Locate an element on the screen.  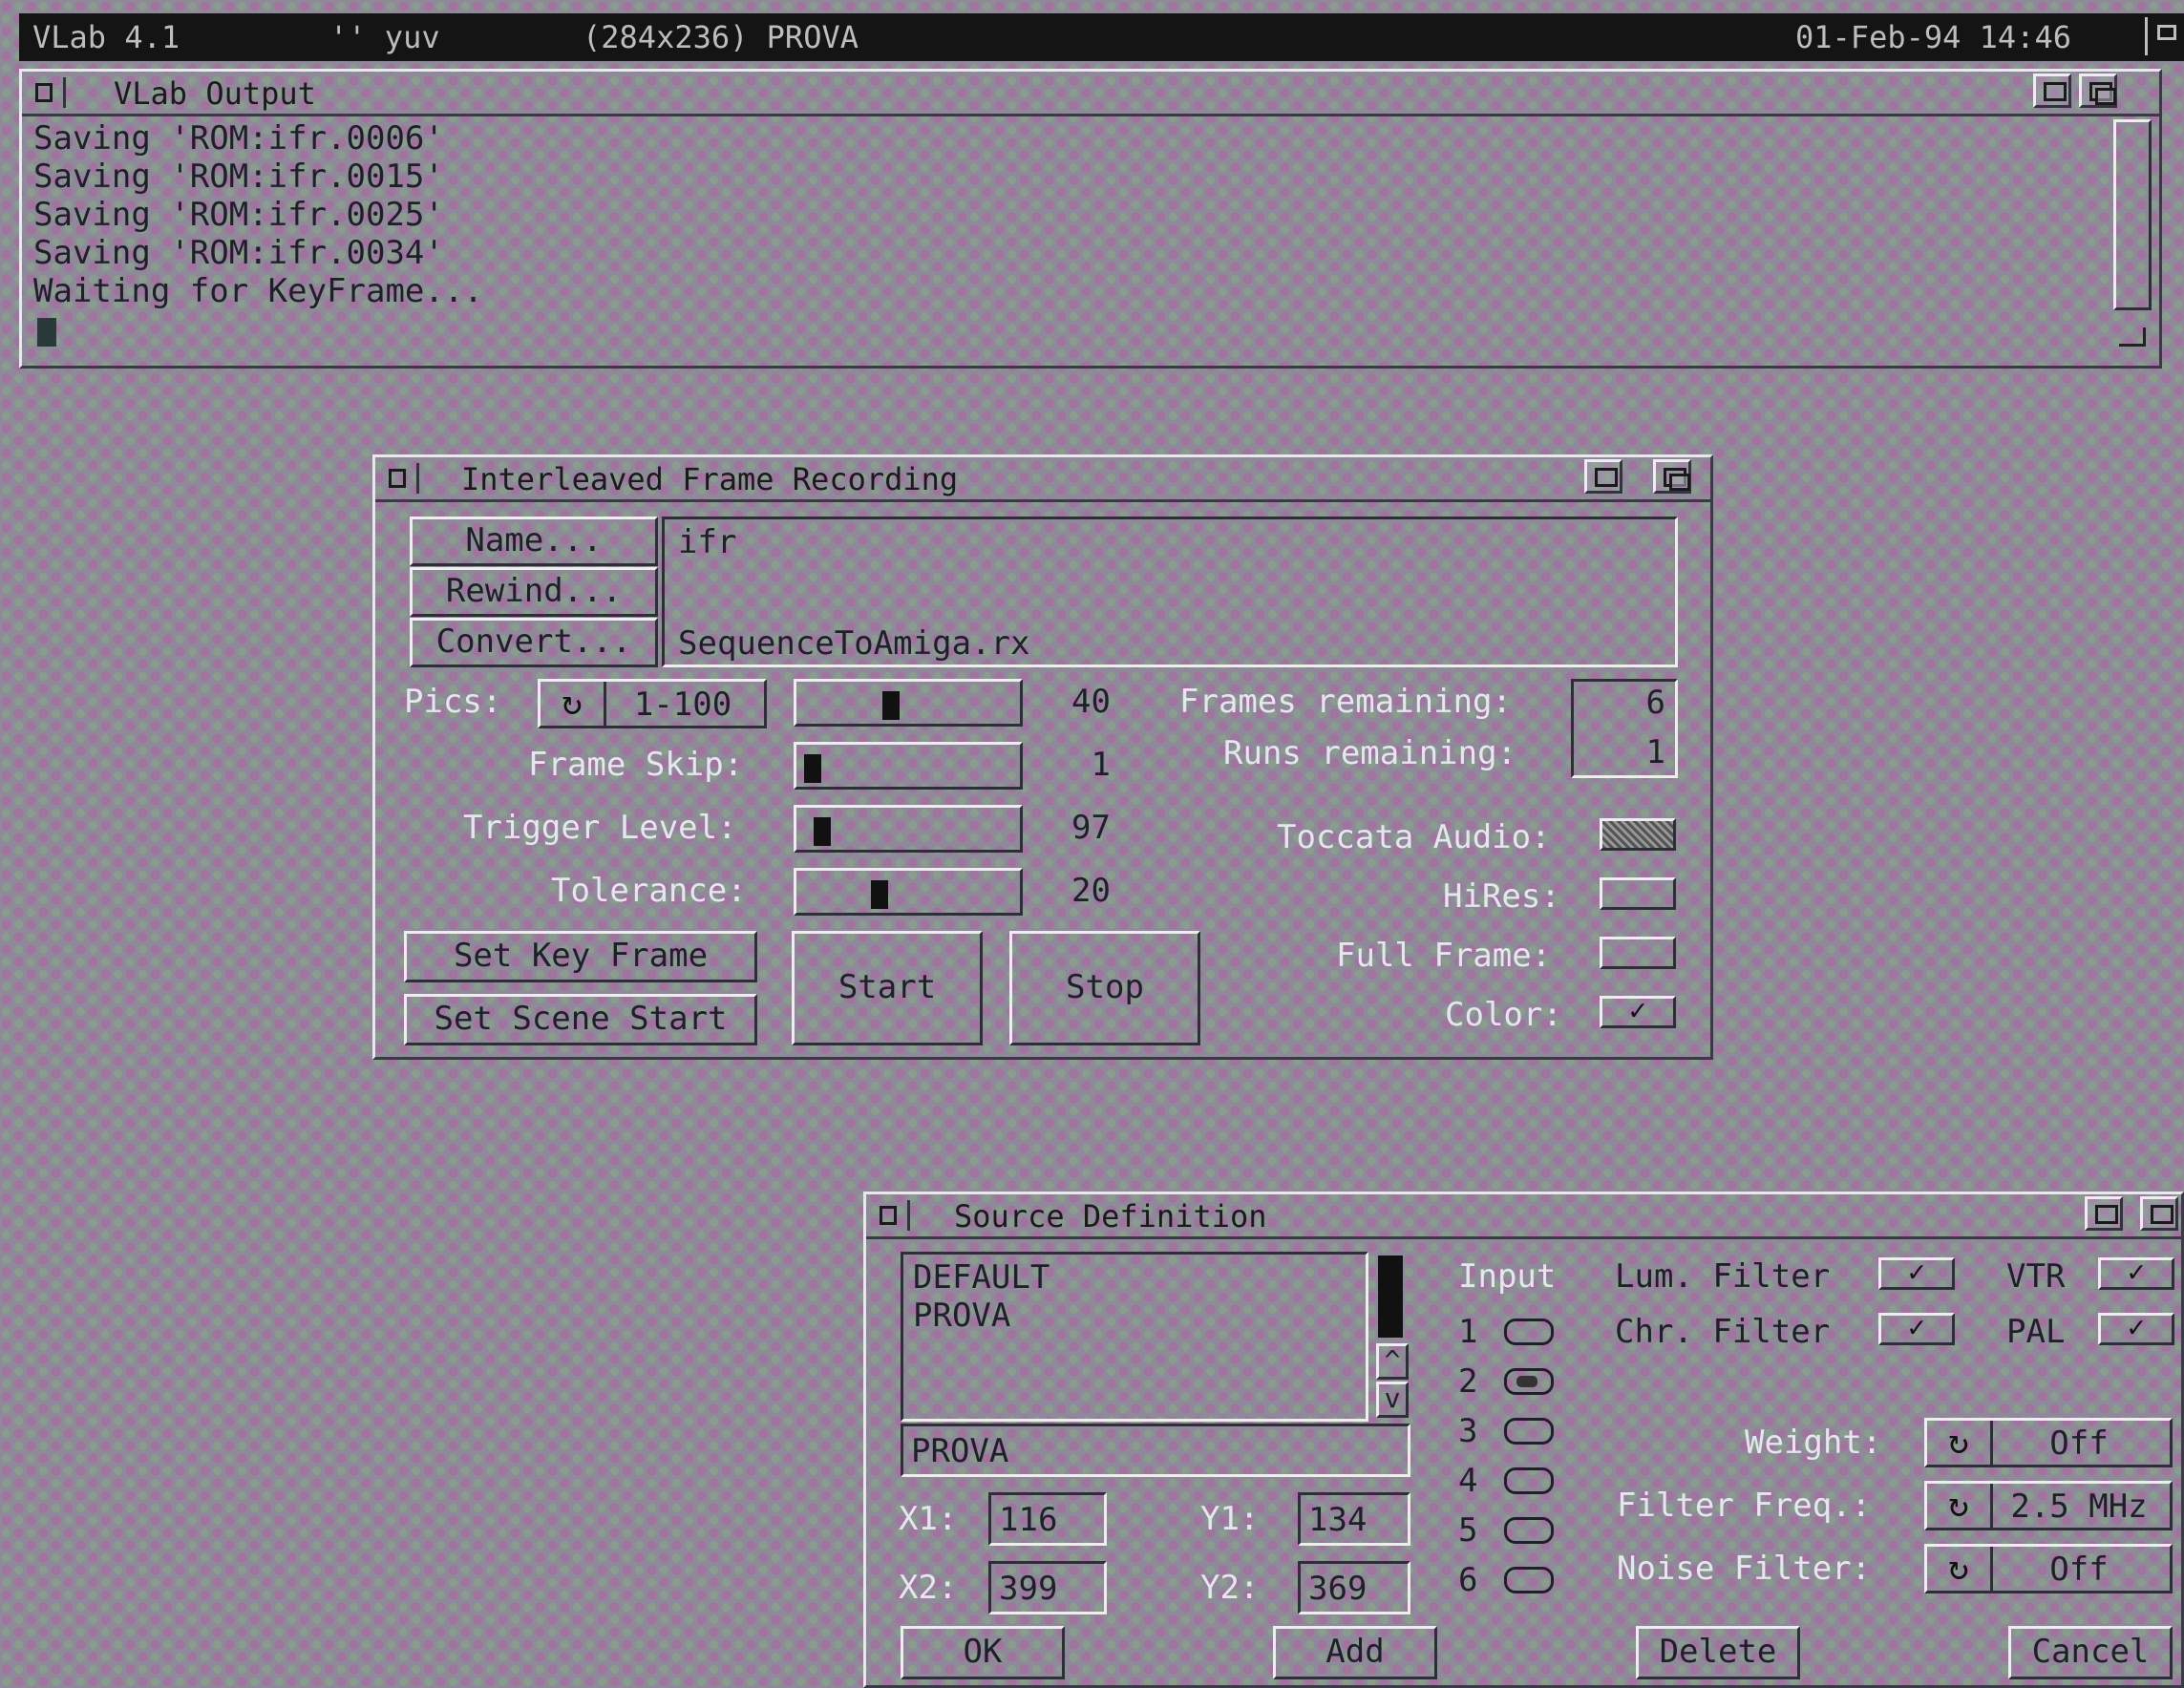
convert-value: SequenceToAmiga.rx is located at coordinates (854, 644).